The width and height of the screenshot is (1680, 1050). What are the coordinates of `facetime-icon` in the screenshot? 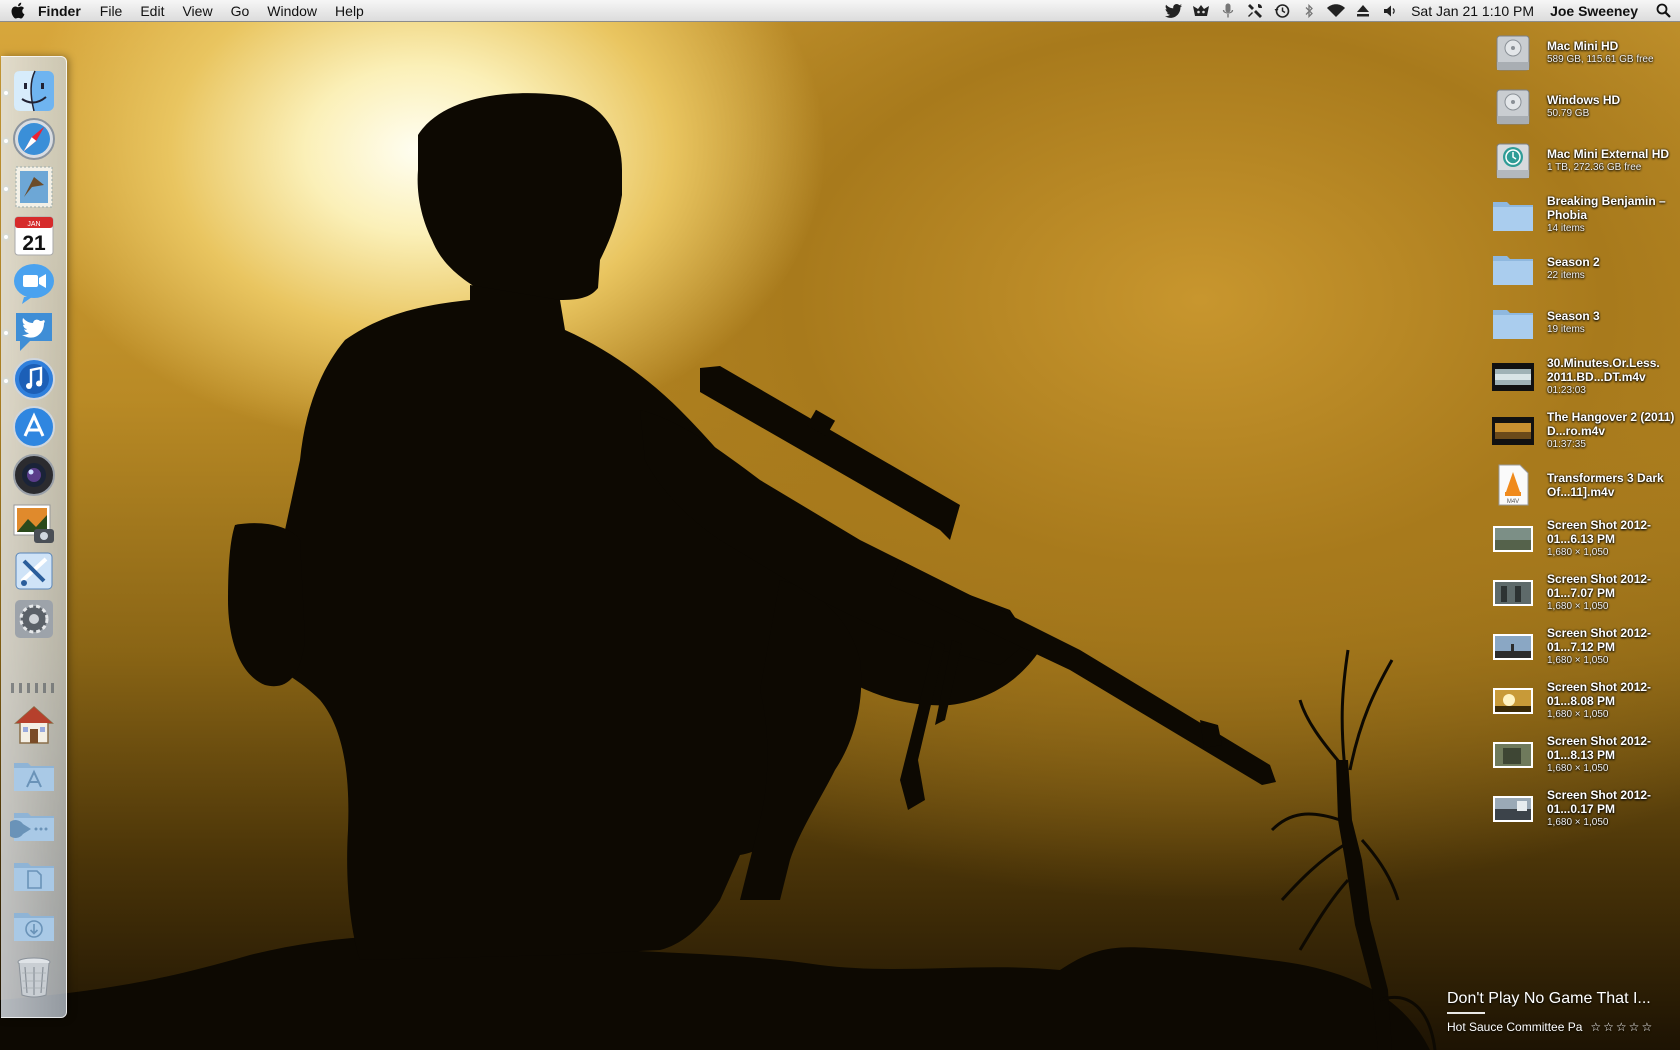 It's located at (34, 284).